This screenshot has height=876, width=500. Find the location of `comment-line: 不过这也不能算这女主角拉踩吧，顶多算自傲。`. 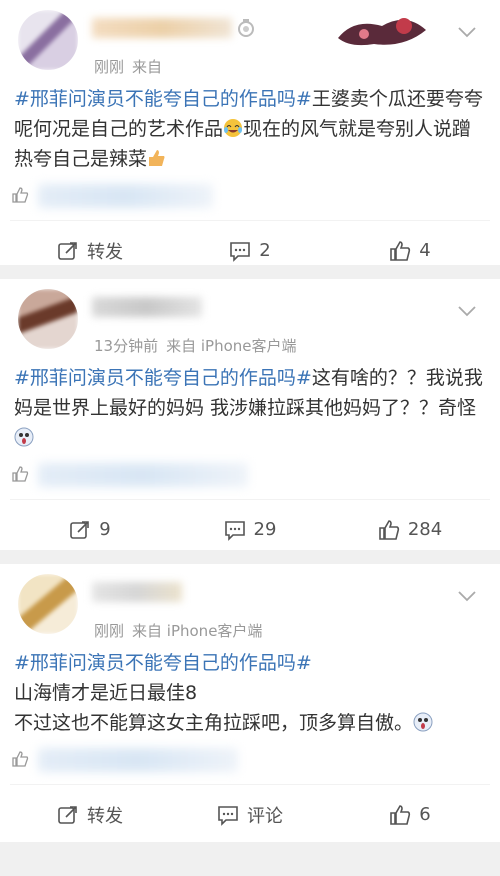

comment-line: 不过这也不能算这女主角拉踩吧，顶多算自傲。 is located at coordinates (214, 723).